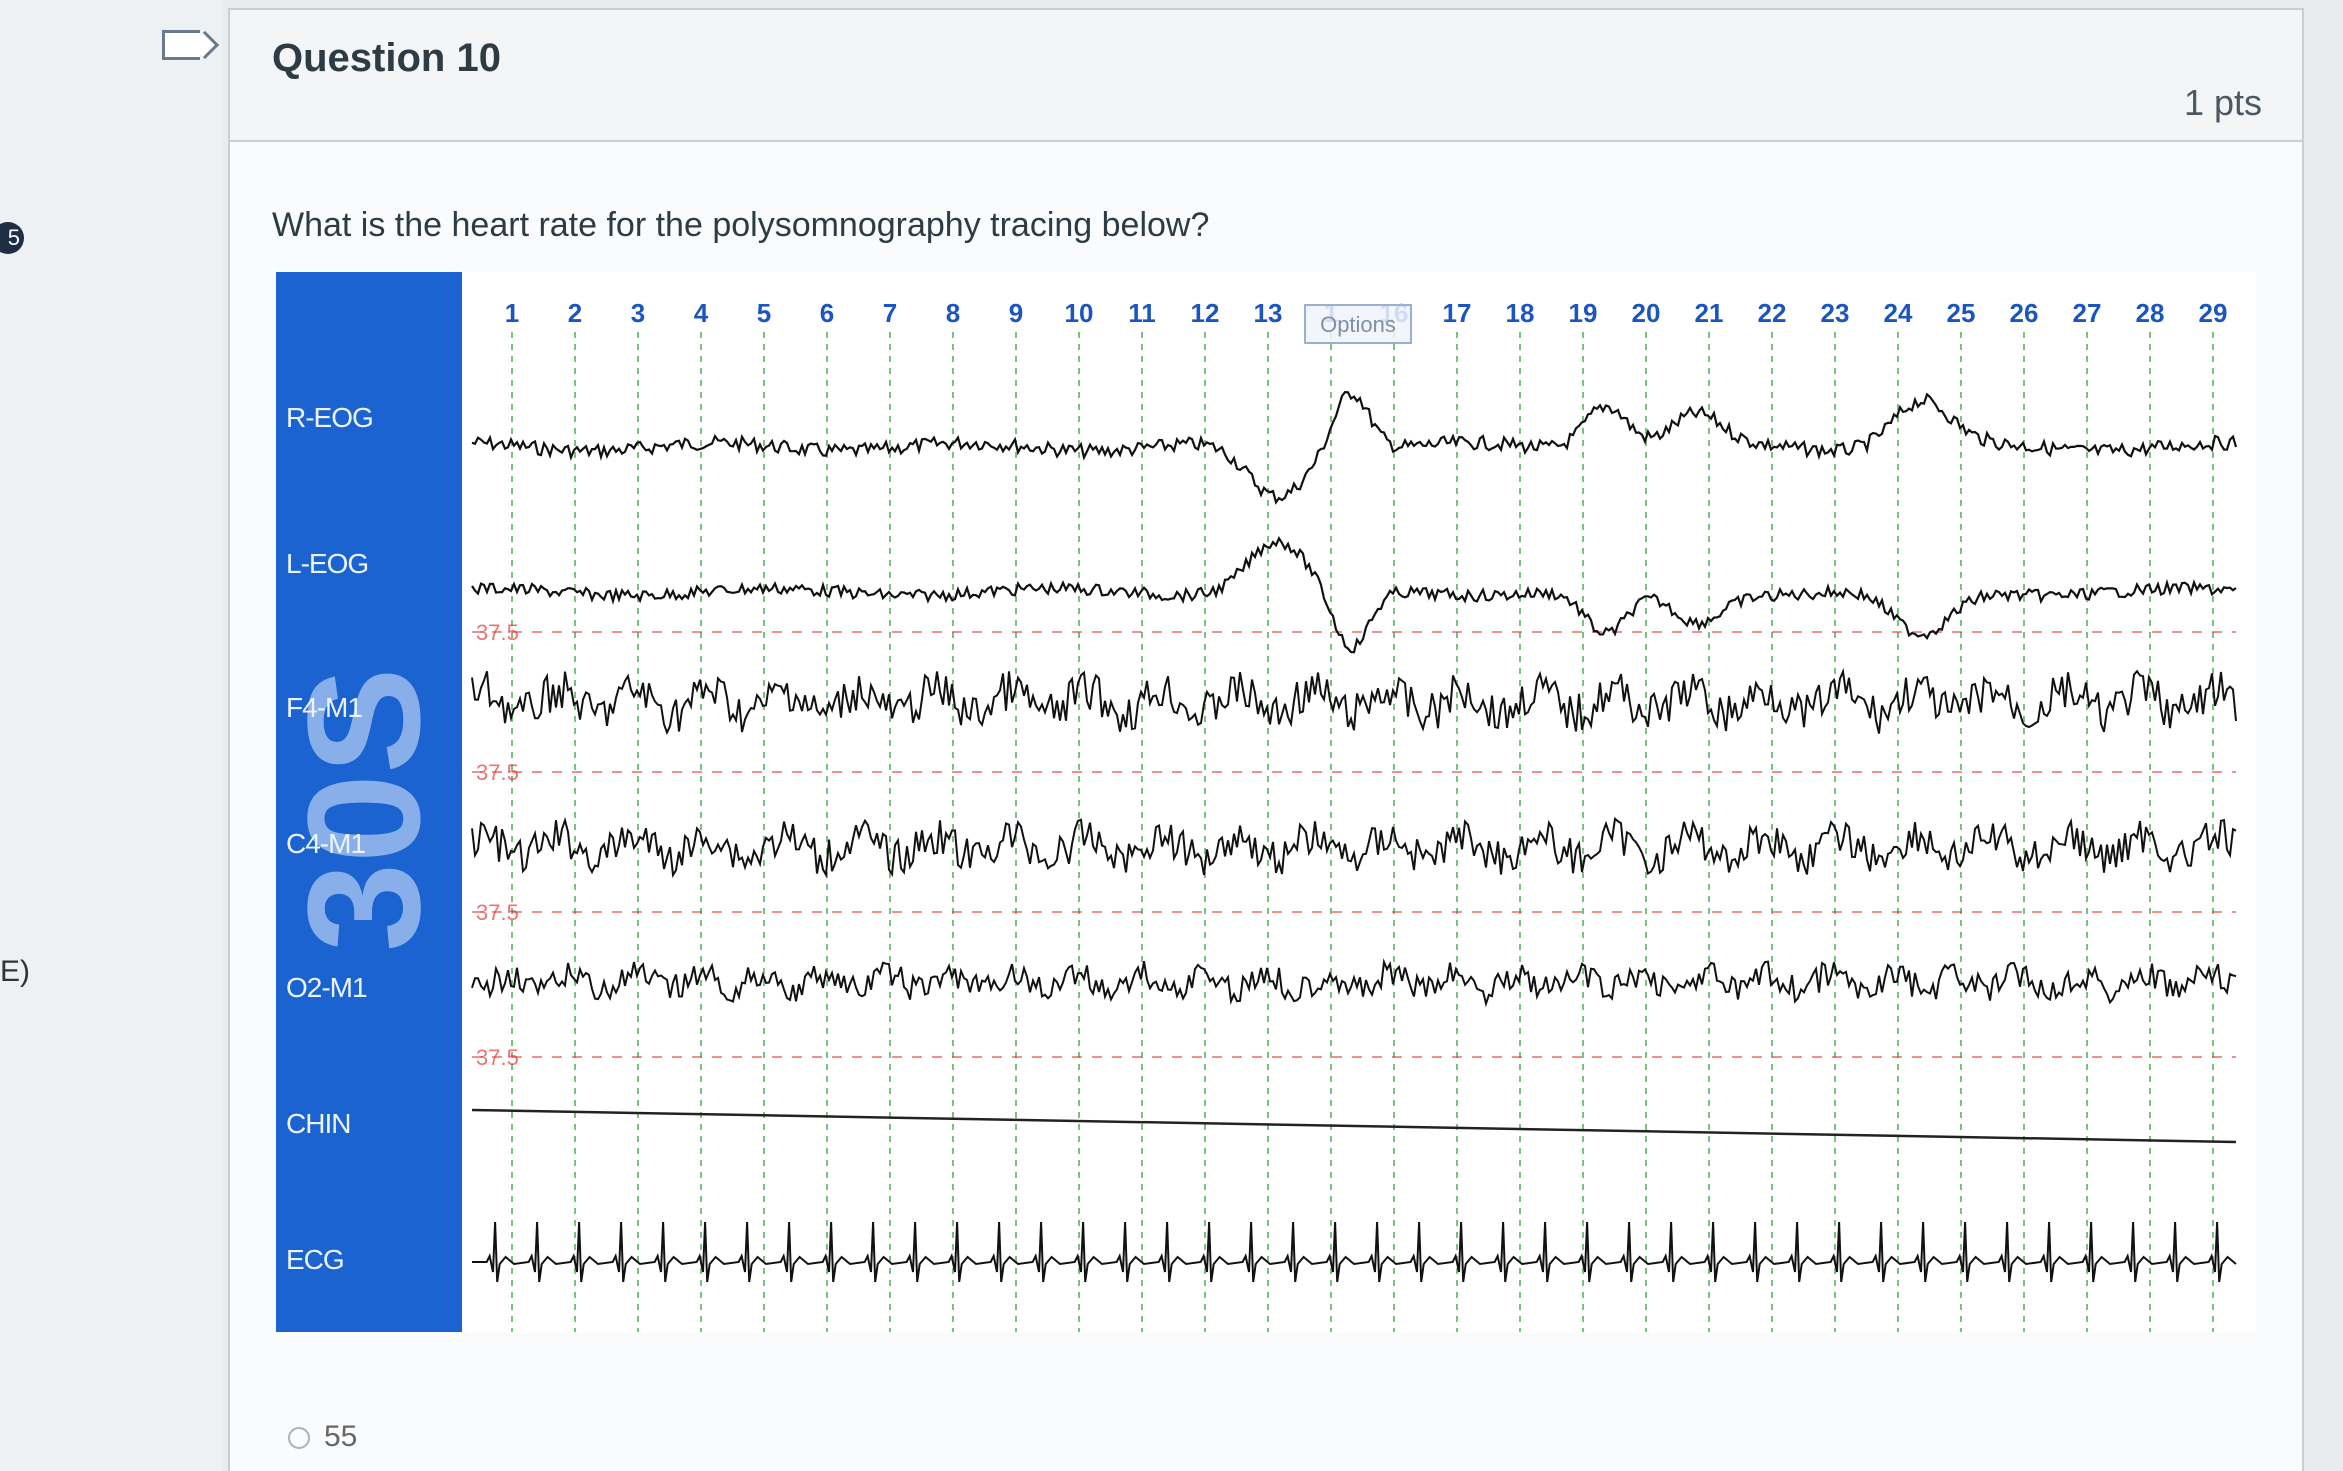  I want to click on side-letter: E), so click(15, 971).